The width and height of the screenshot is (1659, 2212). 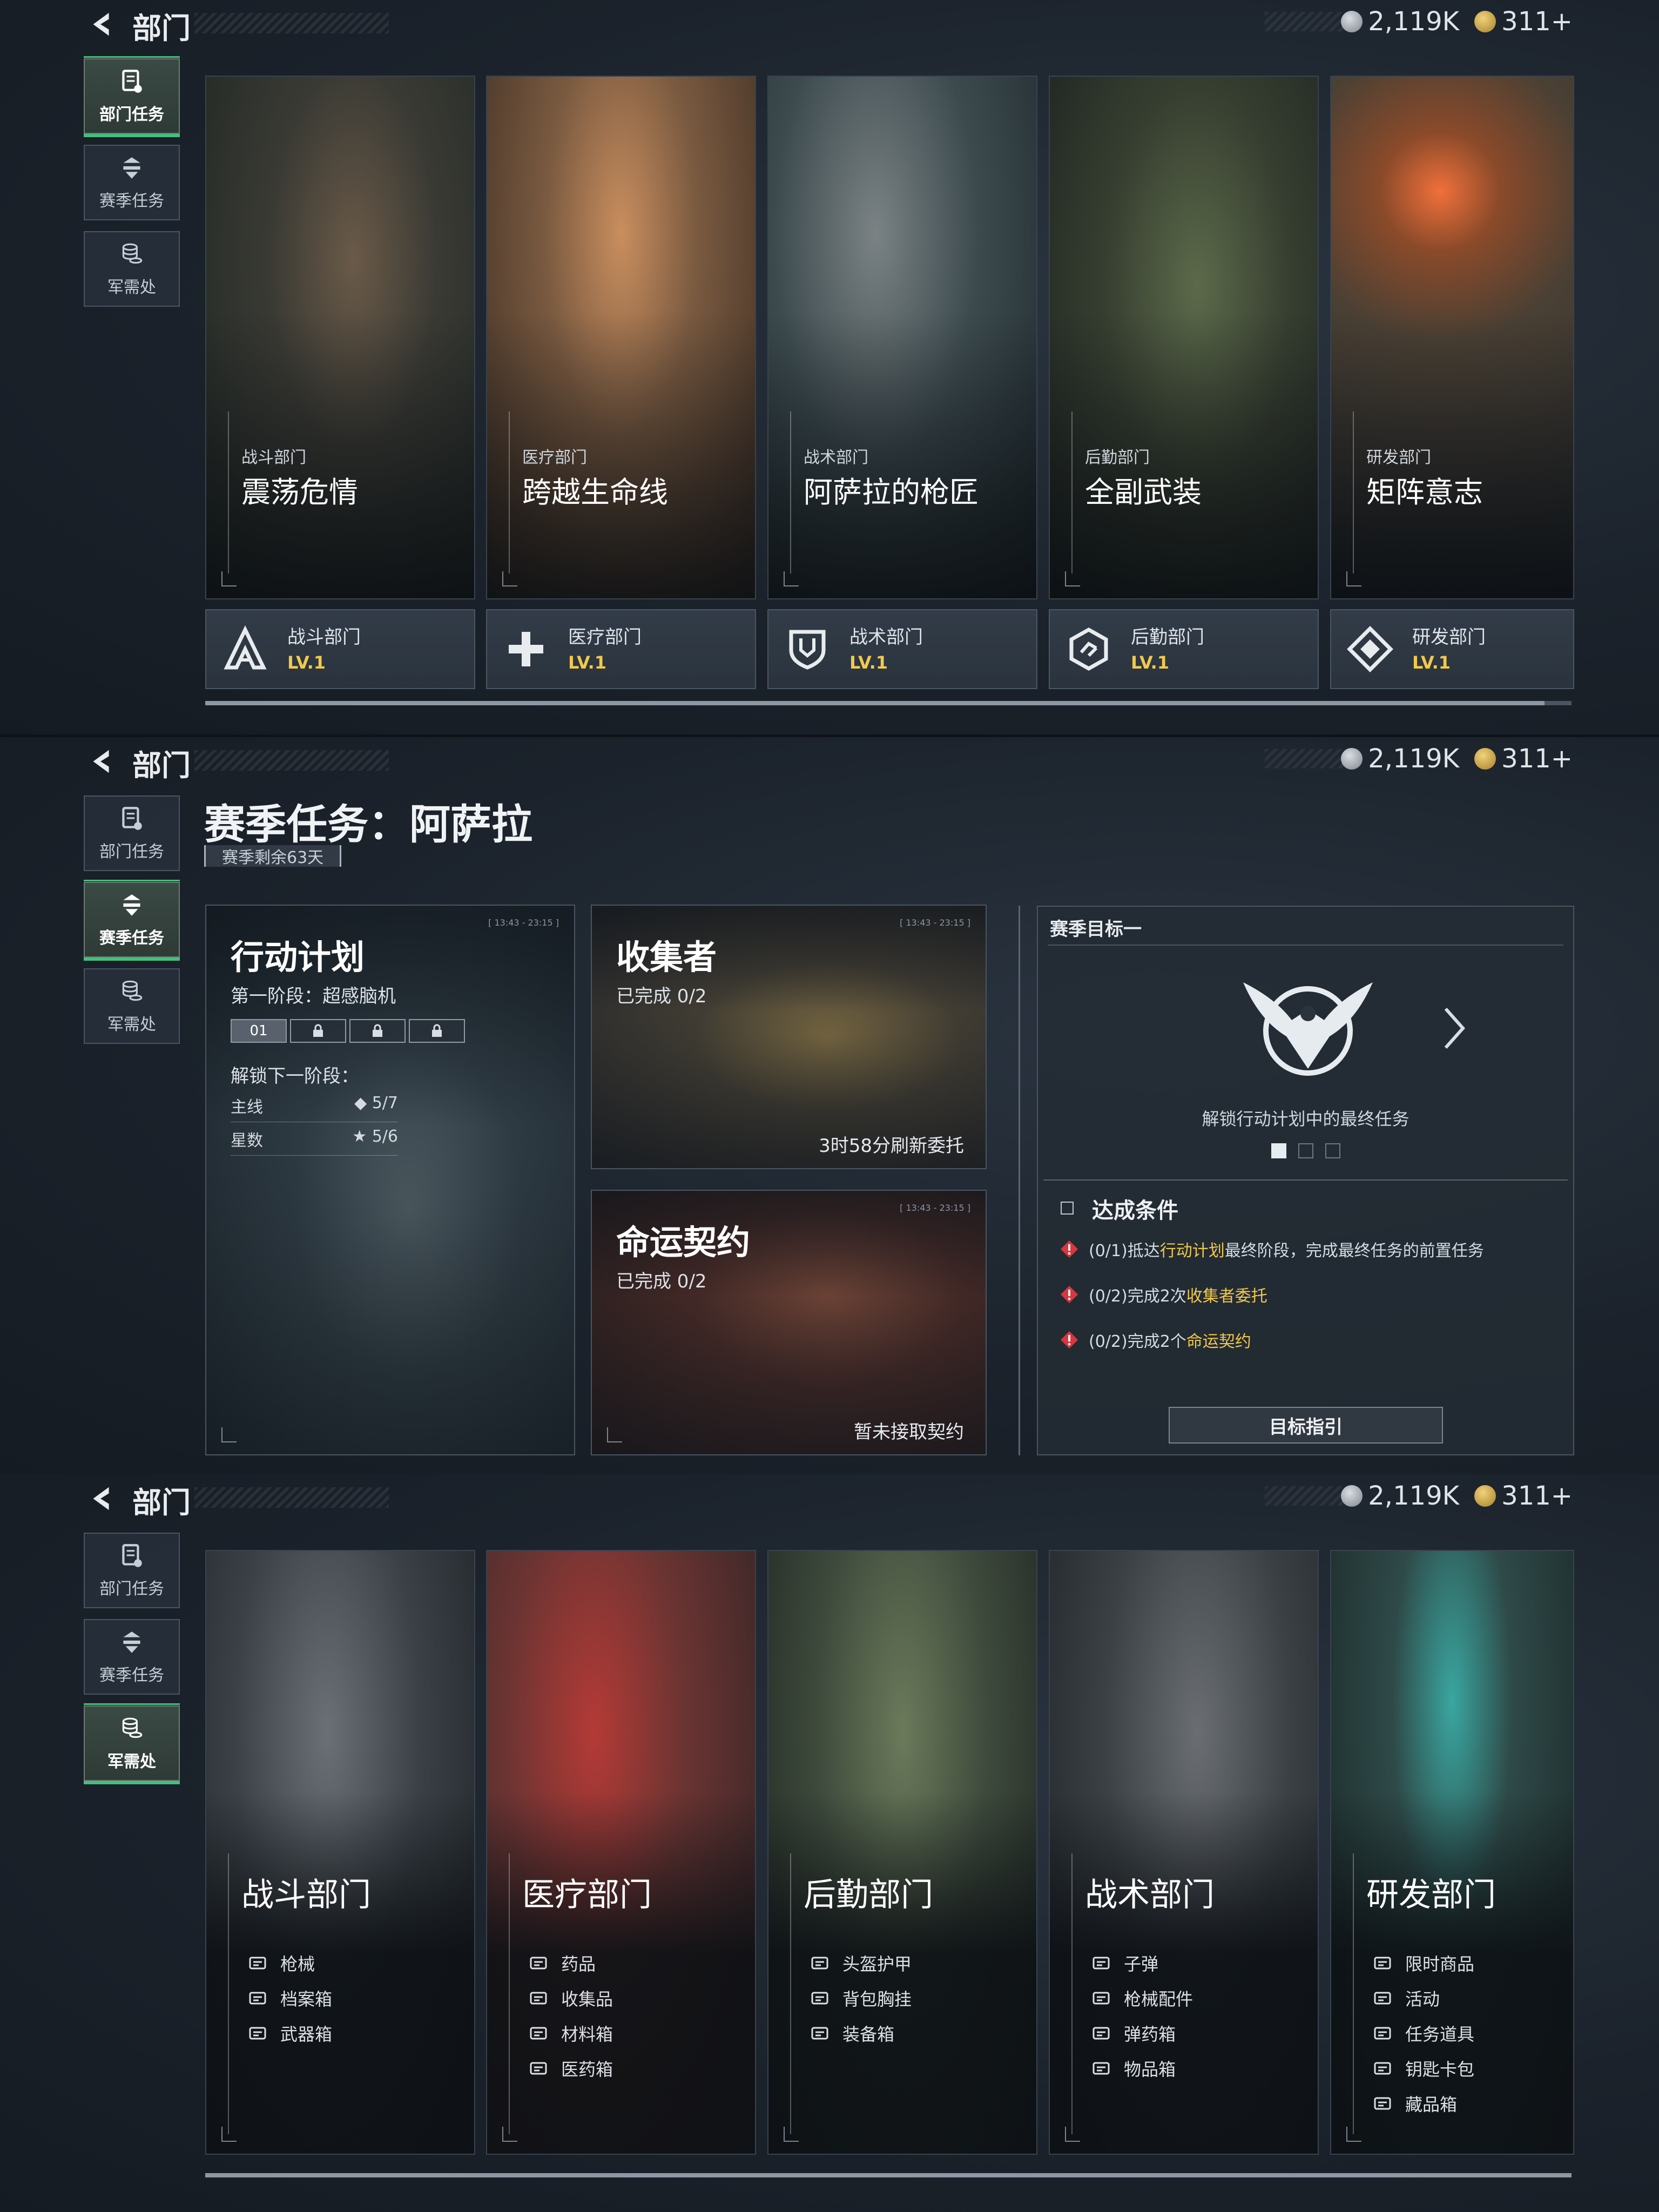 What do you see at coordinates (1454, 1028) in the screenshot?
I see `next-goal-arrow` at bounding box center [1454, 1028].